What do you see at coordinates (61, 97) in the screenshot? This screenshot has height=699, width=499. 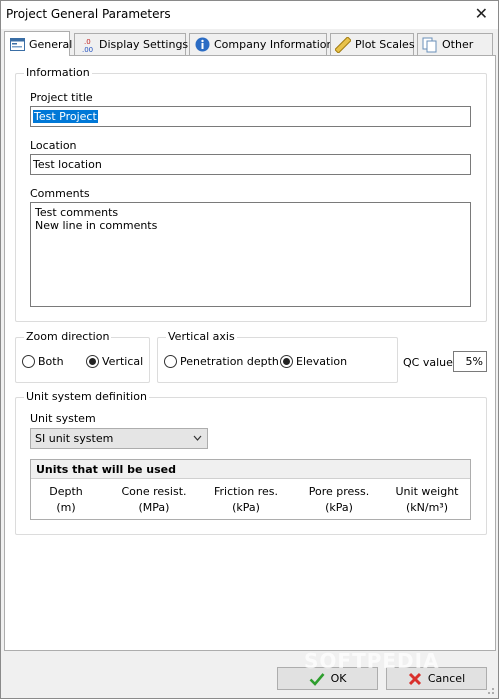 I see `project-title-label: Project title` at bounding box center [61, 97].